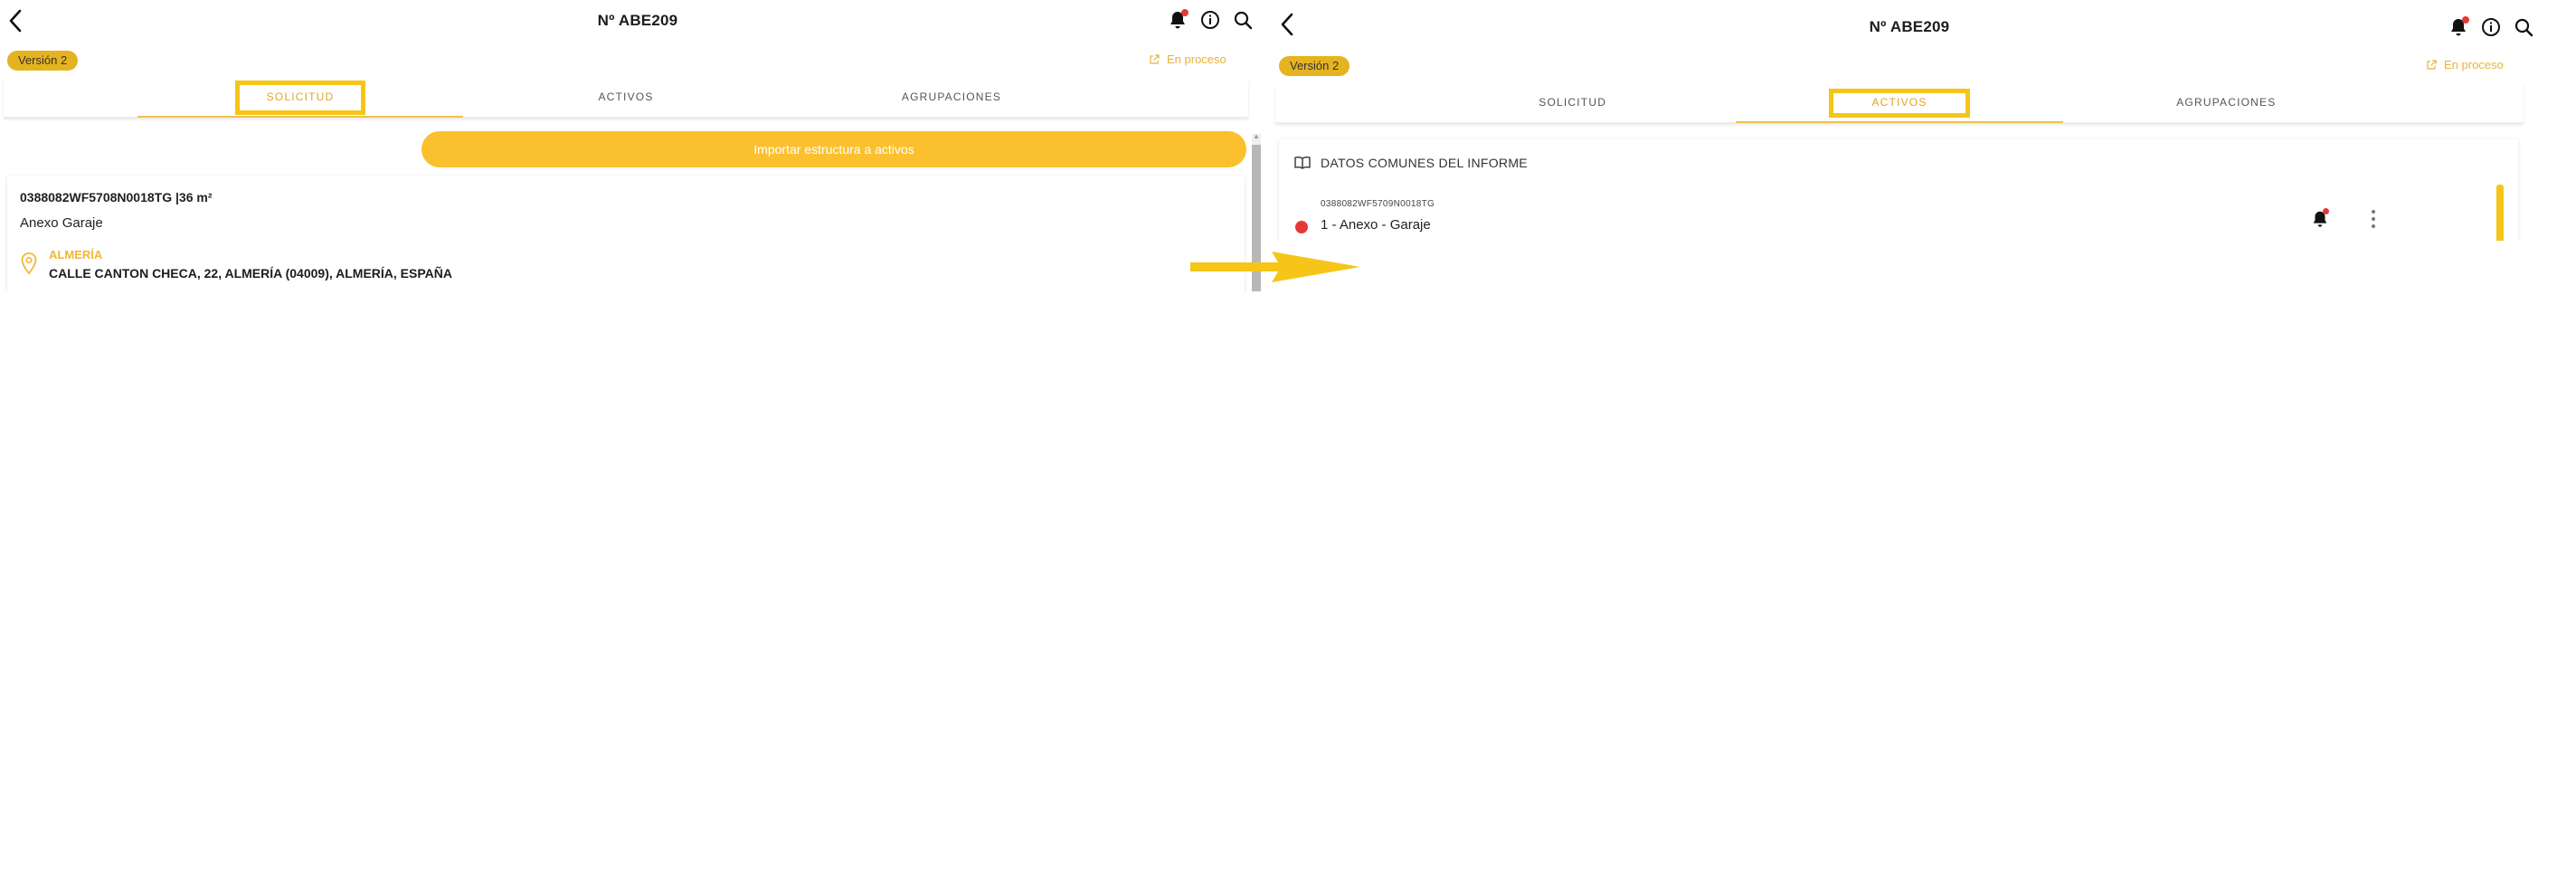 The width and height of the screenshot is (2576, 875). Describe the element at coordinates (2500, 213) in the screenshot. I see `scrollbar-thumb` at that location.